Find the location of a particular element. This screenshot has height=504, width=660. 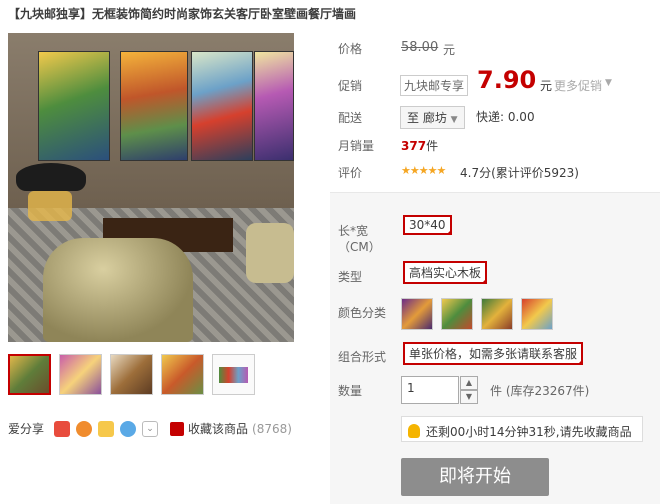

size-option-selected: 30*40 is located at coordinates (427, 225).